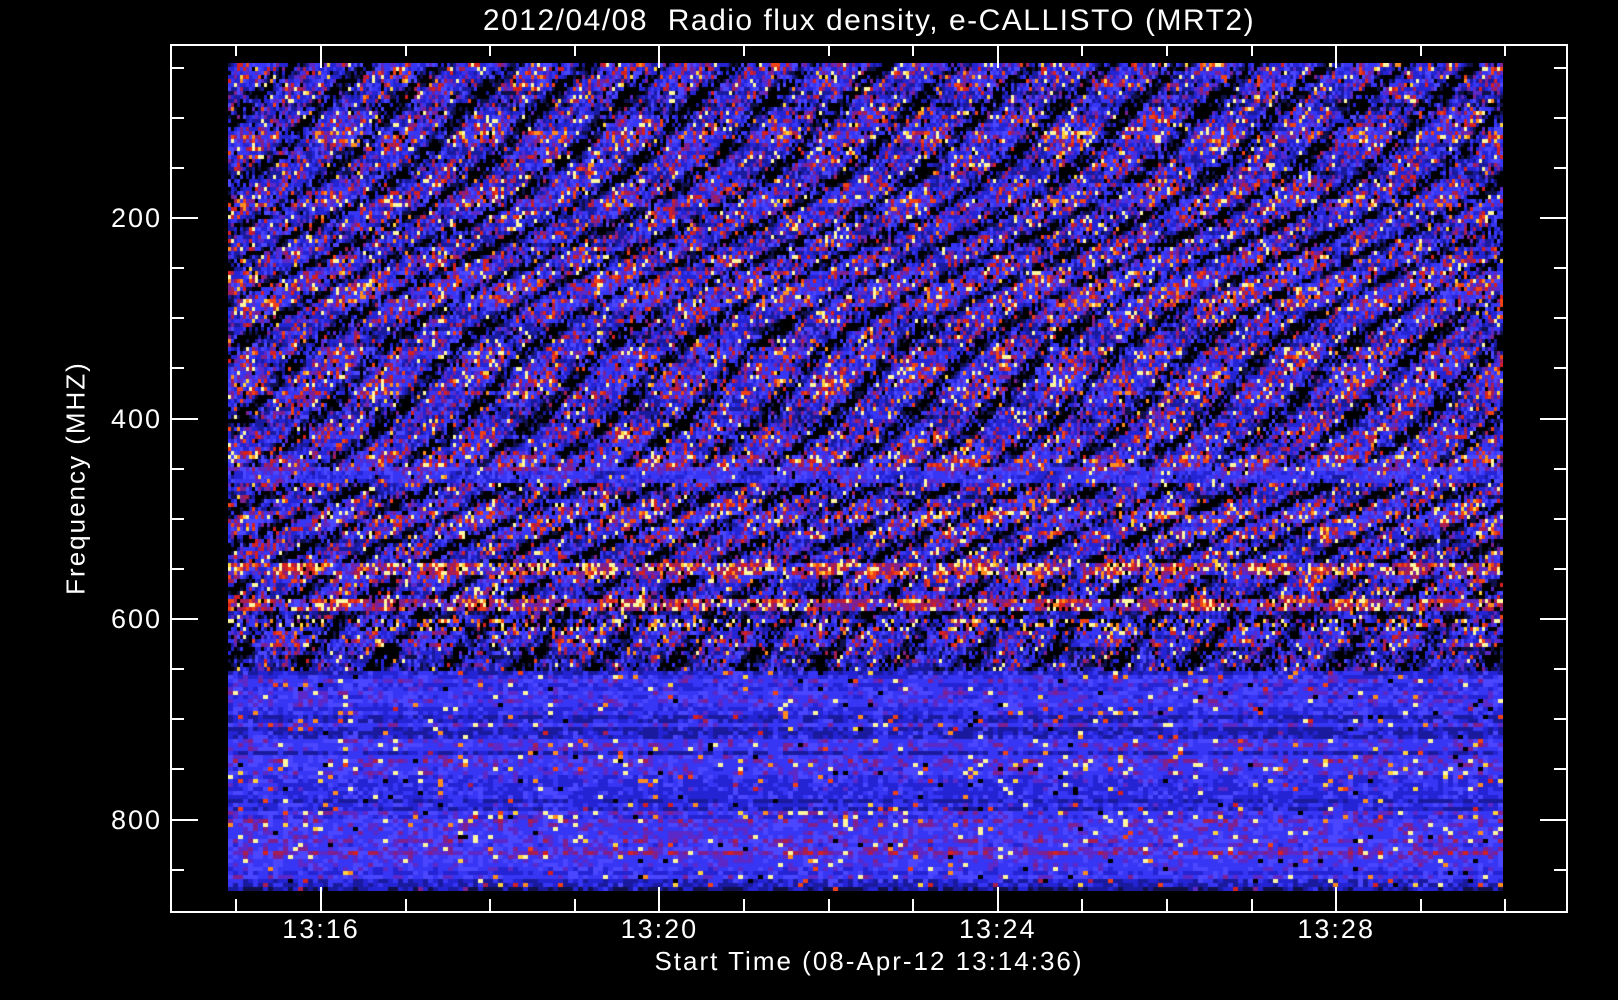  I want to click on y-tick-label: 200, so click(136, 218).